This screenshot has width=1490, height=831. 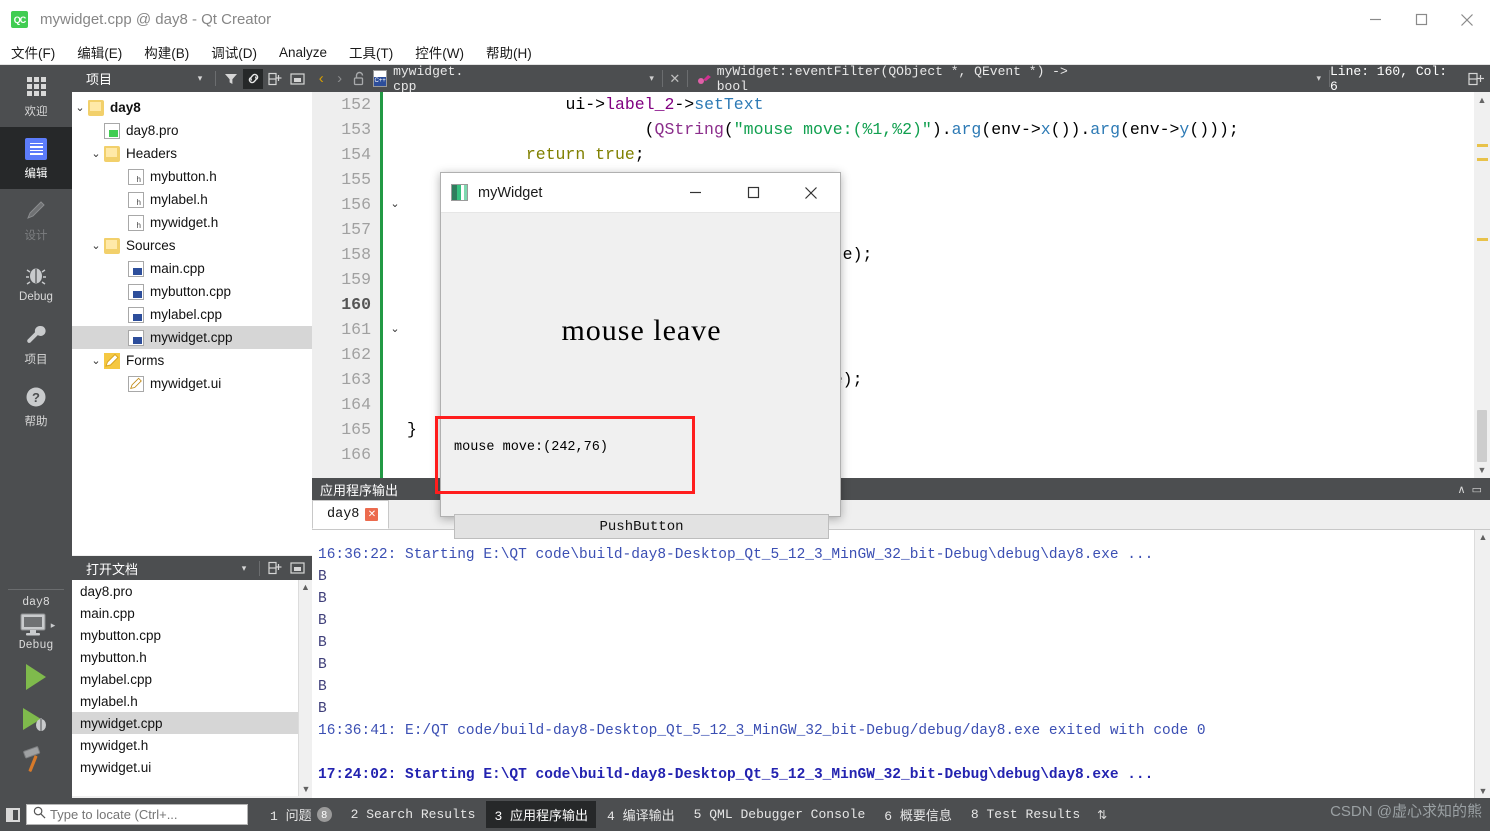 What do you see at coordinates (1467, 20) in the screenshot?
I see `close-button` at bounding box center [1467, 20].